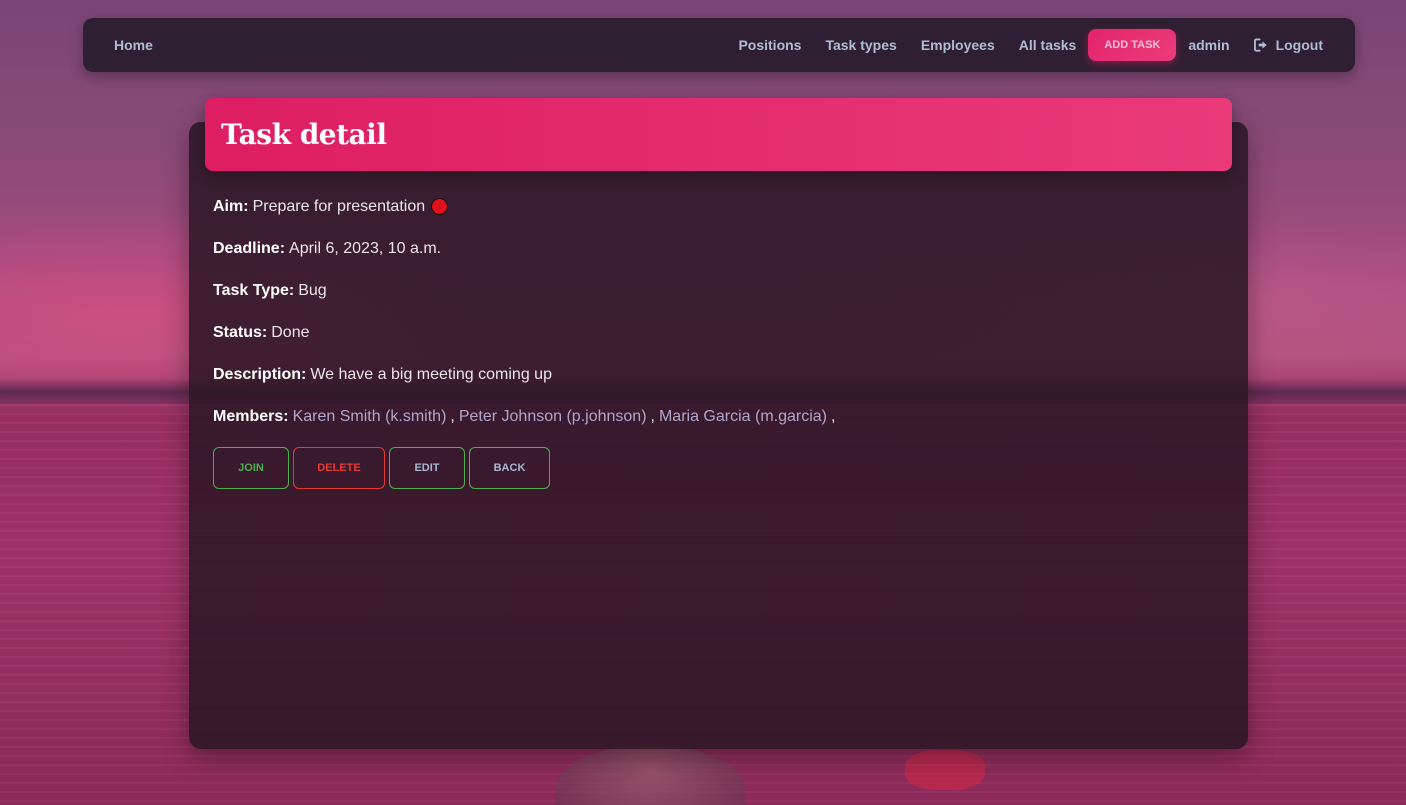  Describe the element at coordinates (431, 374) in the screenshot. I see `description-value: We have a big meeting coming up` at that location.